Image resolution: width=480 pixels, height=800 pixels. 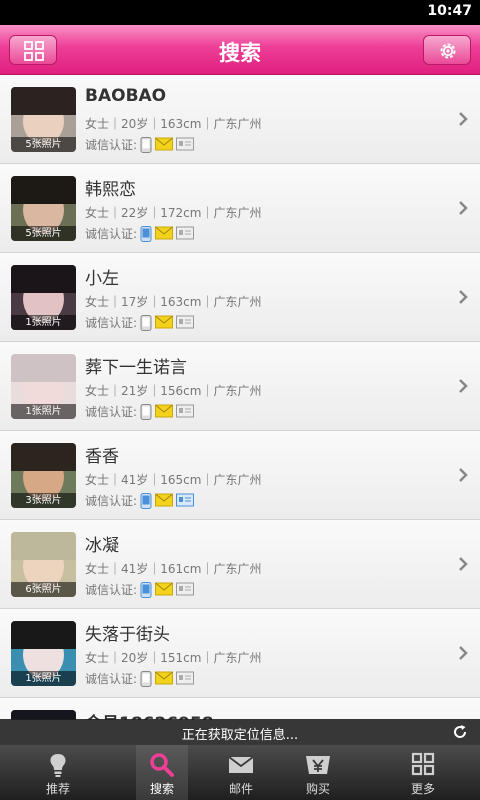 I want to click on member-name: 失落于街头, so click(x=127, y=635).